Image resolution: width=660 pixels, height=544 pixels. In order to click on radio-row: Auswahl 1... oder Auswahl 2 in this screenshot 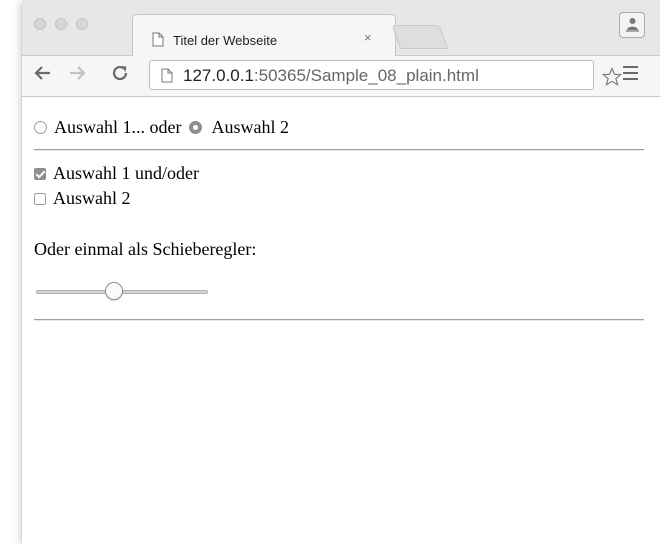, I will do `click(161, 127)`.